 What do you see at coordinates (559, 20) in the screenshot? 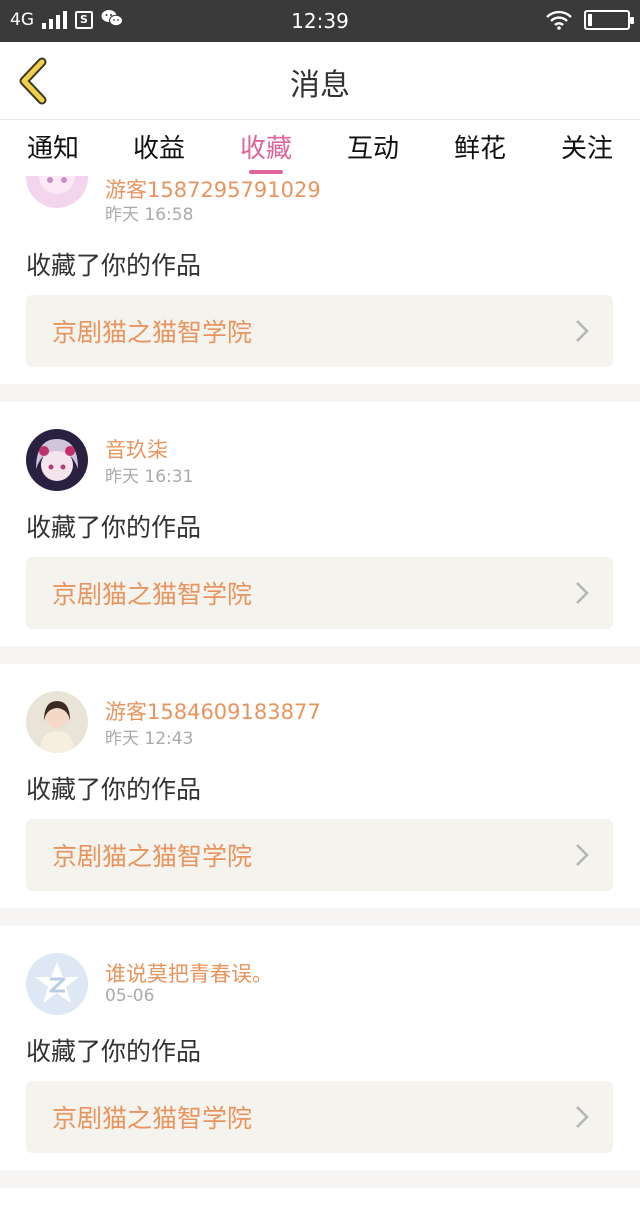
I see `wifi-icon` at bounding box center [559, 20].